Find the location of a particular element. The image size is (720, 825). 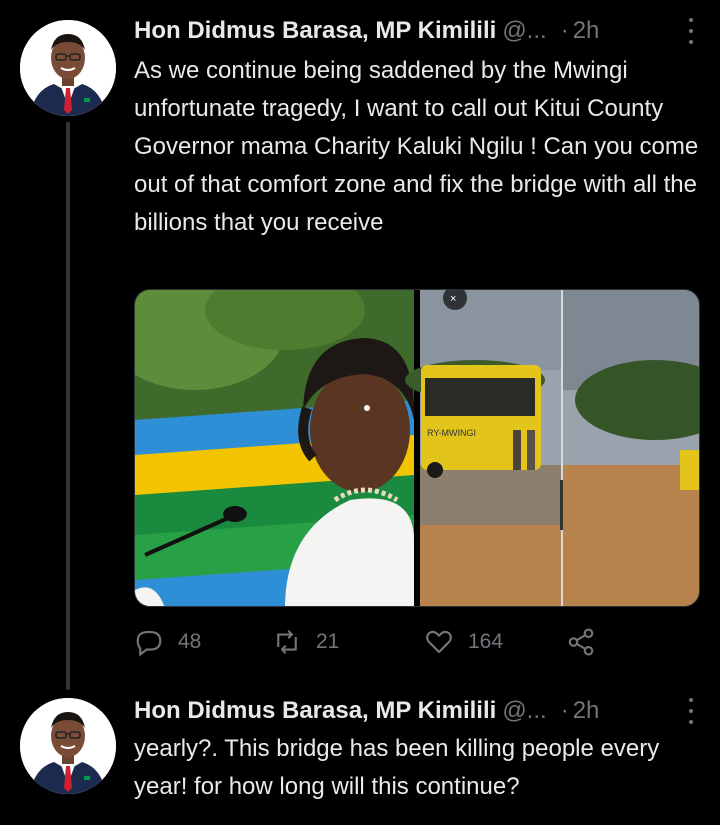

share-icon is located at coordinates (581, 642).